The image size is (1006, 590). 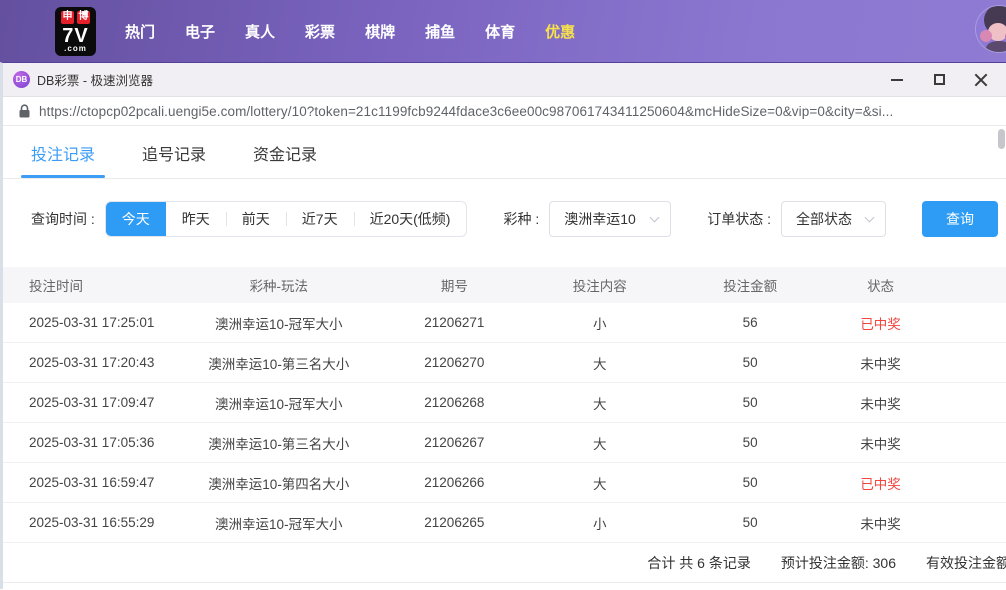 What do you see at coordinates (92, 482) in the screenshot?
I see `cell-bet-time: 2025-03-31 16:59:47` at bounding box center [92, 482].